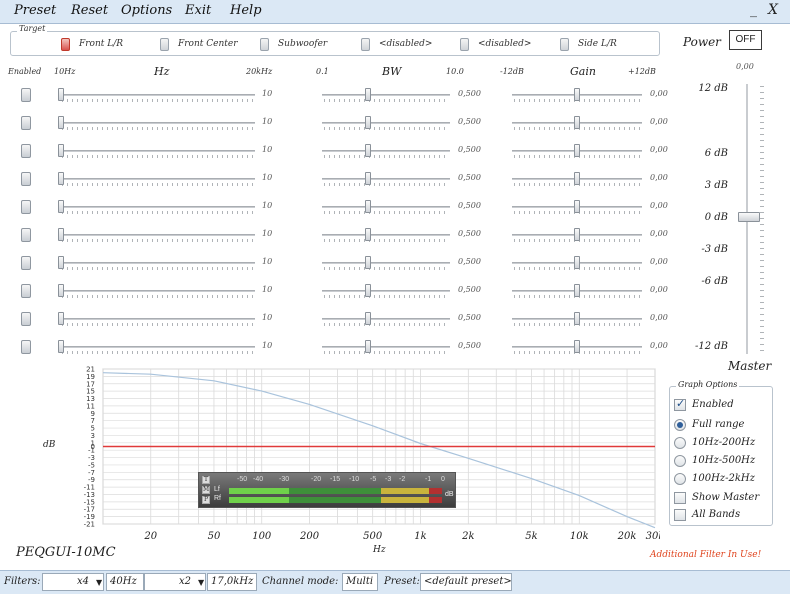 The image size is (790, 594). What do you see at coordinates (125, 582) in the screenshot?
I see `filter1-freq: 40Hz` at bounding box center [125, 582].